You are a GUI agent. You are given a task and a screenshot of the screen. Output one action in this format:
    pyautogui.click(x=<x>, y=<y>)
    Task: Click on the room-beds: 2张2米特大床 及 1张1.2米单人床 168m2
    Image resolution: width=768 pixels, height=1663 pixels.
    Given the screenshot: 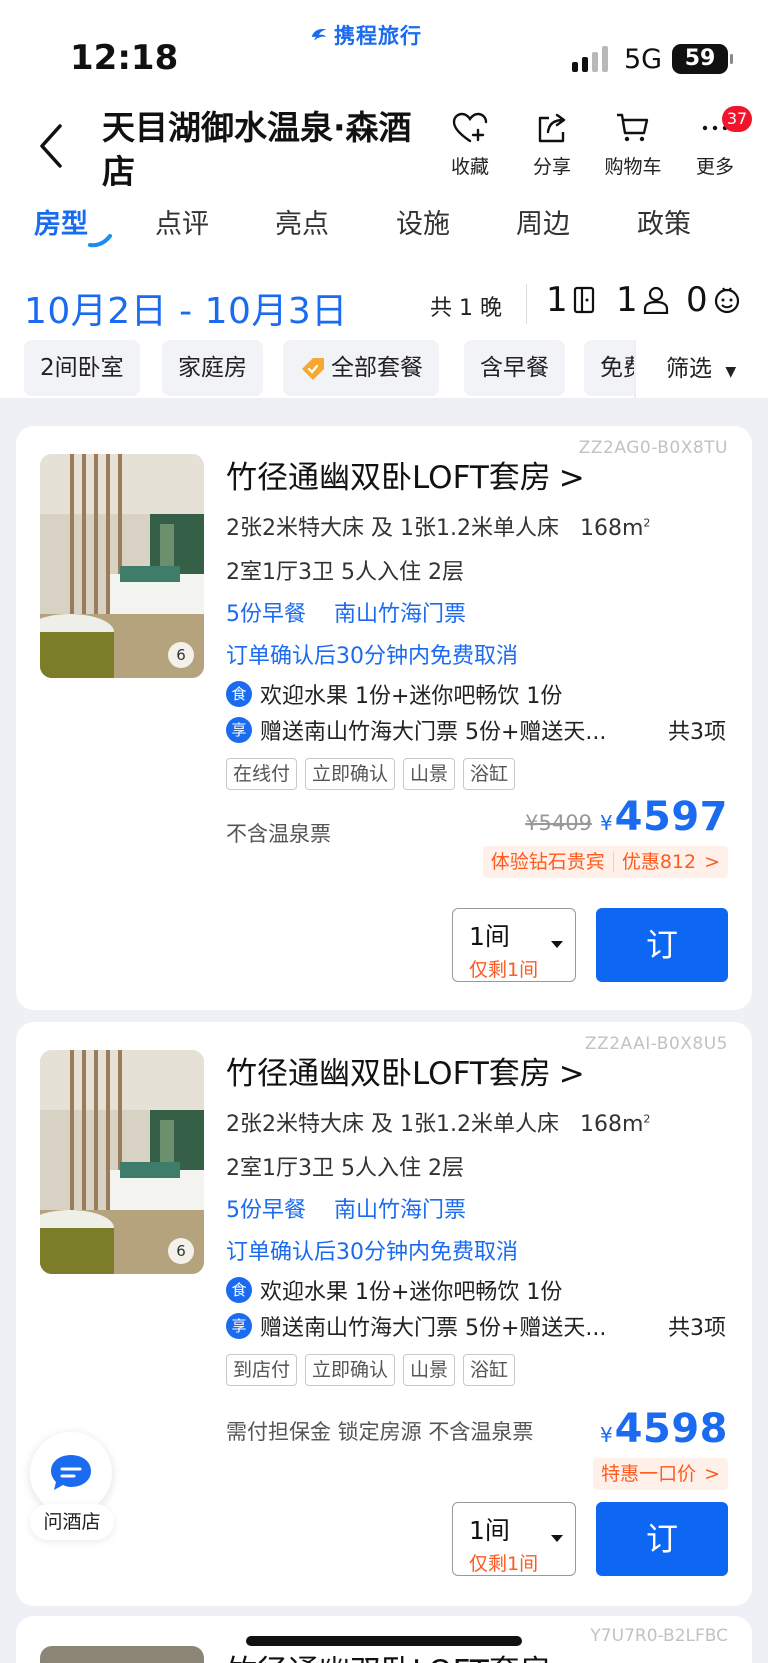 What is the action you would take?
    pyautogui.click(x=438, y=1124)
    